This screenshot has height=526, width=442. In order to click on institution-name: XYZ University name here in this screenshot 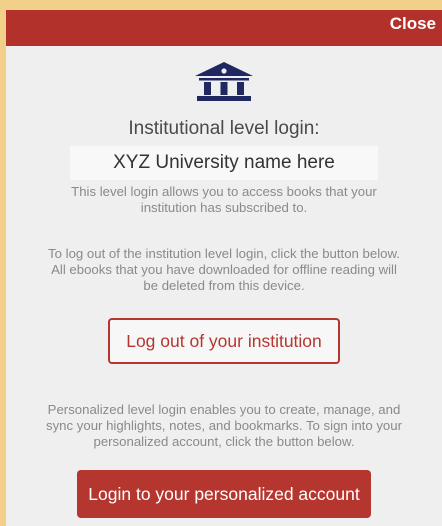, I will do `click(224, 163)`.